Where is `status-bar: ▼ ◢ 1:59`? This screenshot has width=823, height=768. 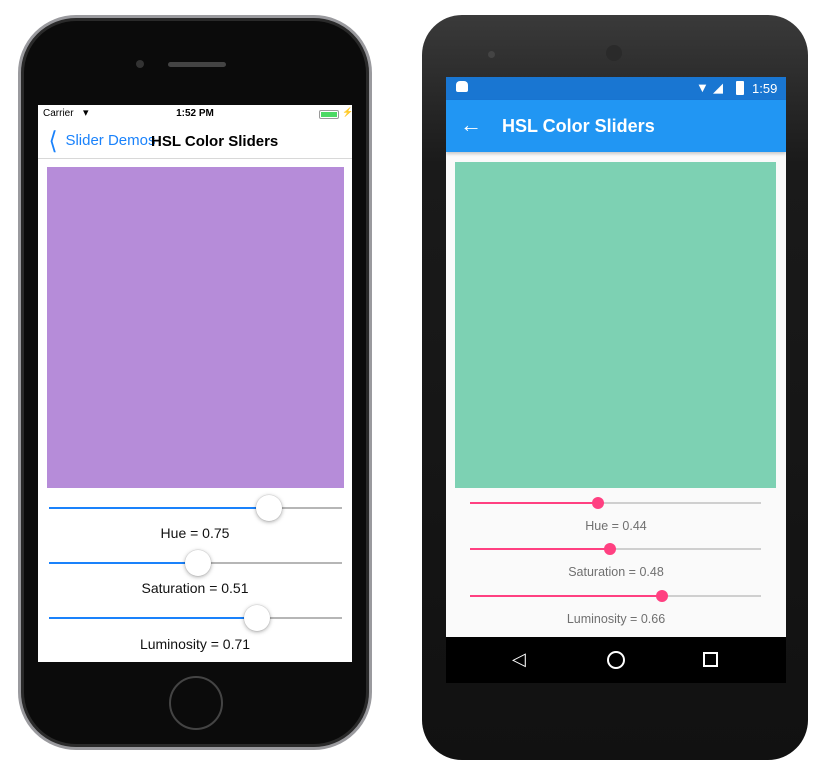
status-bar: ▼ ◢ 1:59 is located at coordinates (616, 88).